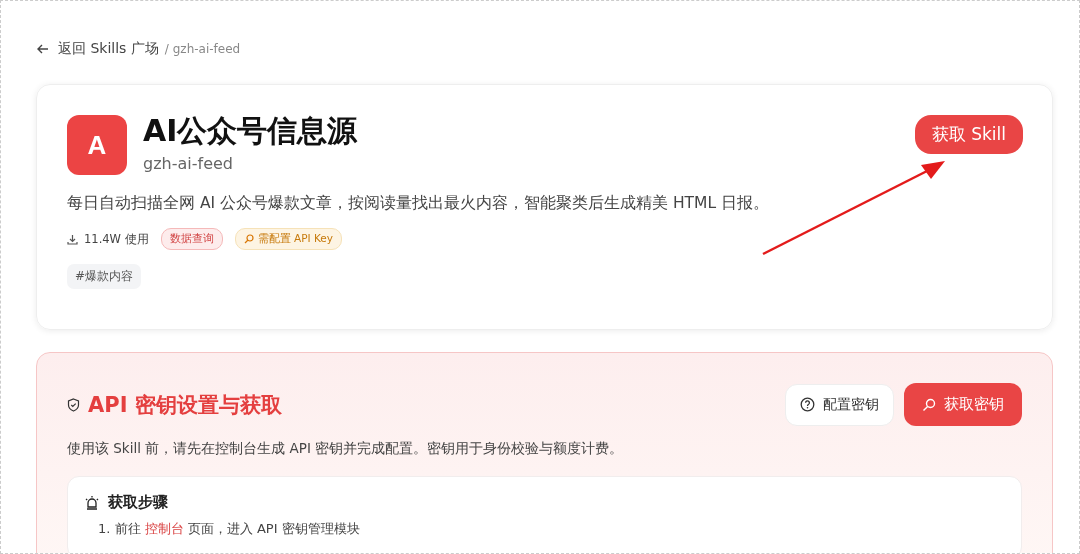 This screenshot has height=554, width=1080. Describe the element at coordinates (97, 49) in the screenshot. I see `back-link: 返回 Skills 广场` at that location.